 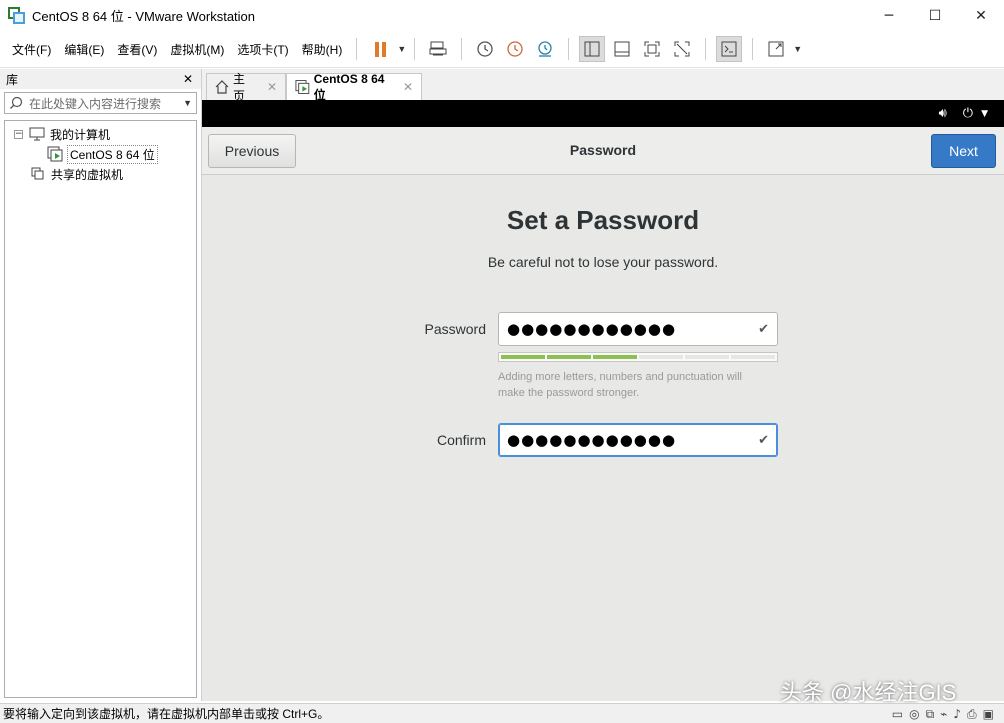 I want to click on guest-top-bar: 🔊︎ ⏻ ▼, so click(x=603, y=113).